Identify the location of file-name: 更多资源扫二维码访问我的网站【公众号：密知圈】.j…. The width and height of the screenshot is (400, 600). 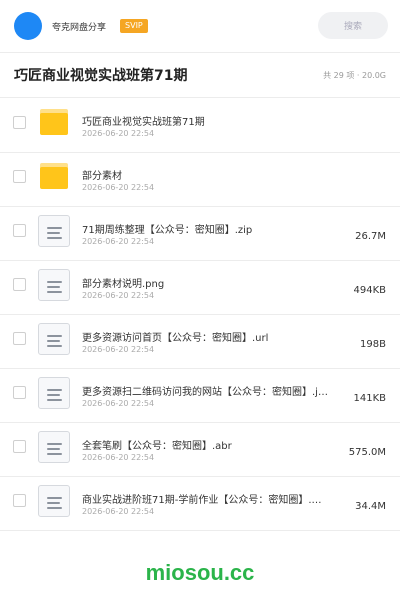
(205, 392).